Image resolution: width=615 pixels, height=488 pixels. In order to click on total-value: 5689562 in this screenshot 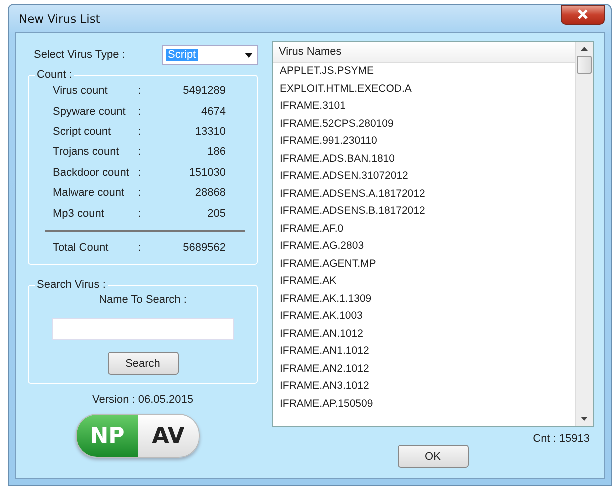, I will do `click(204, 248)`.